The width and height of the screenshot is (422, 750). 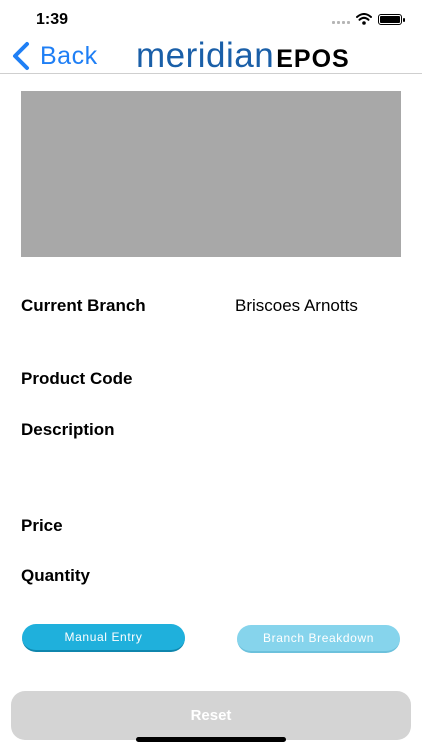 I want to click on back-button: Back, so click(x=54, y=56).